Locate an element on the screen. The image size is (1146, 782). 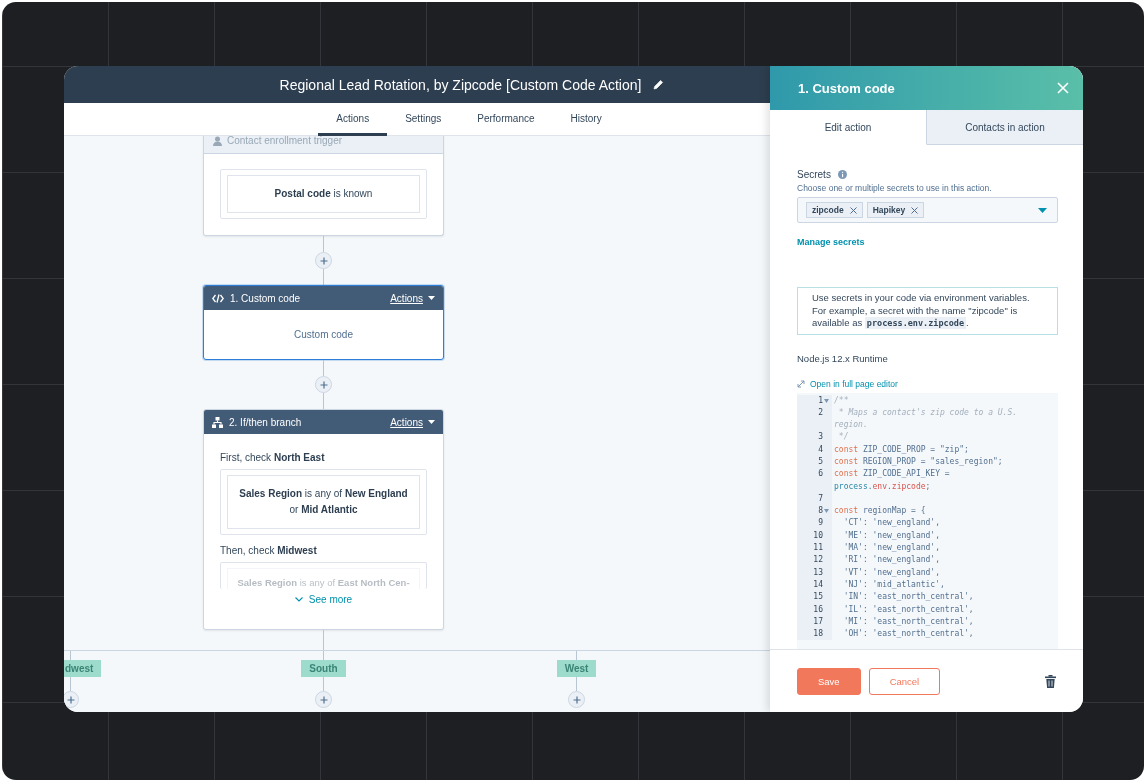
action-card: 1. Custom code Actions Custom code is located at coordinates (323, 322).